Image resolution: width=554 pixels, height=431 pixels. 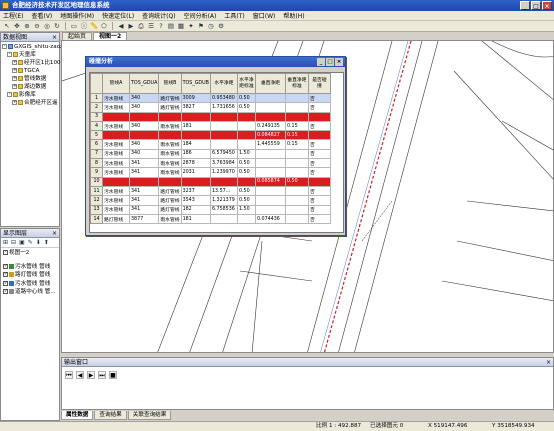 What do you see at coordinates (223, 83) in the screenshot?
I see `column-header: 水平净距` at bounding box center [223, 83].